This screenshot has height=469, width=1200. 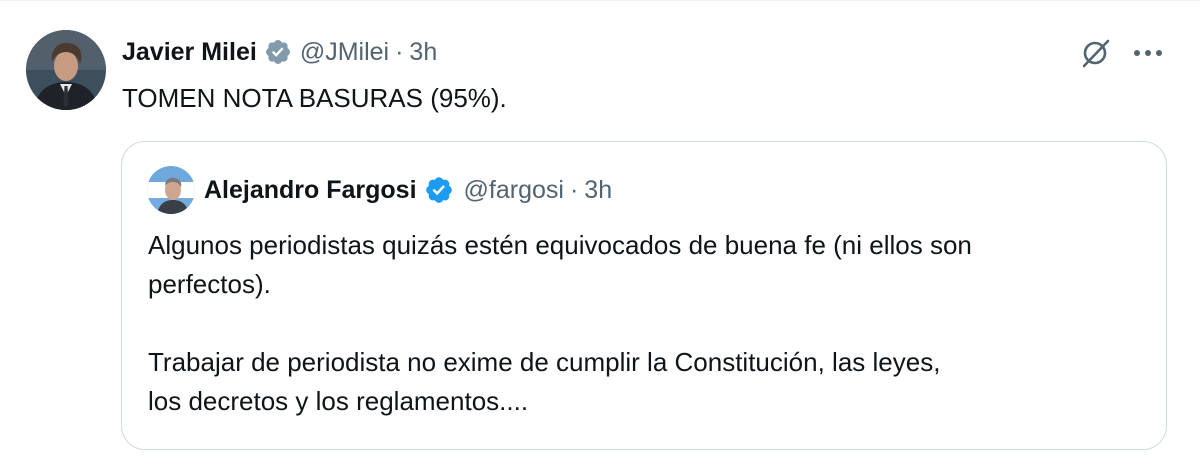 What do you see at coordinates (1095, 53) in the screenshot?
I see `grok-icon` at bounding box center [1095, 53].